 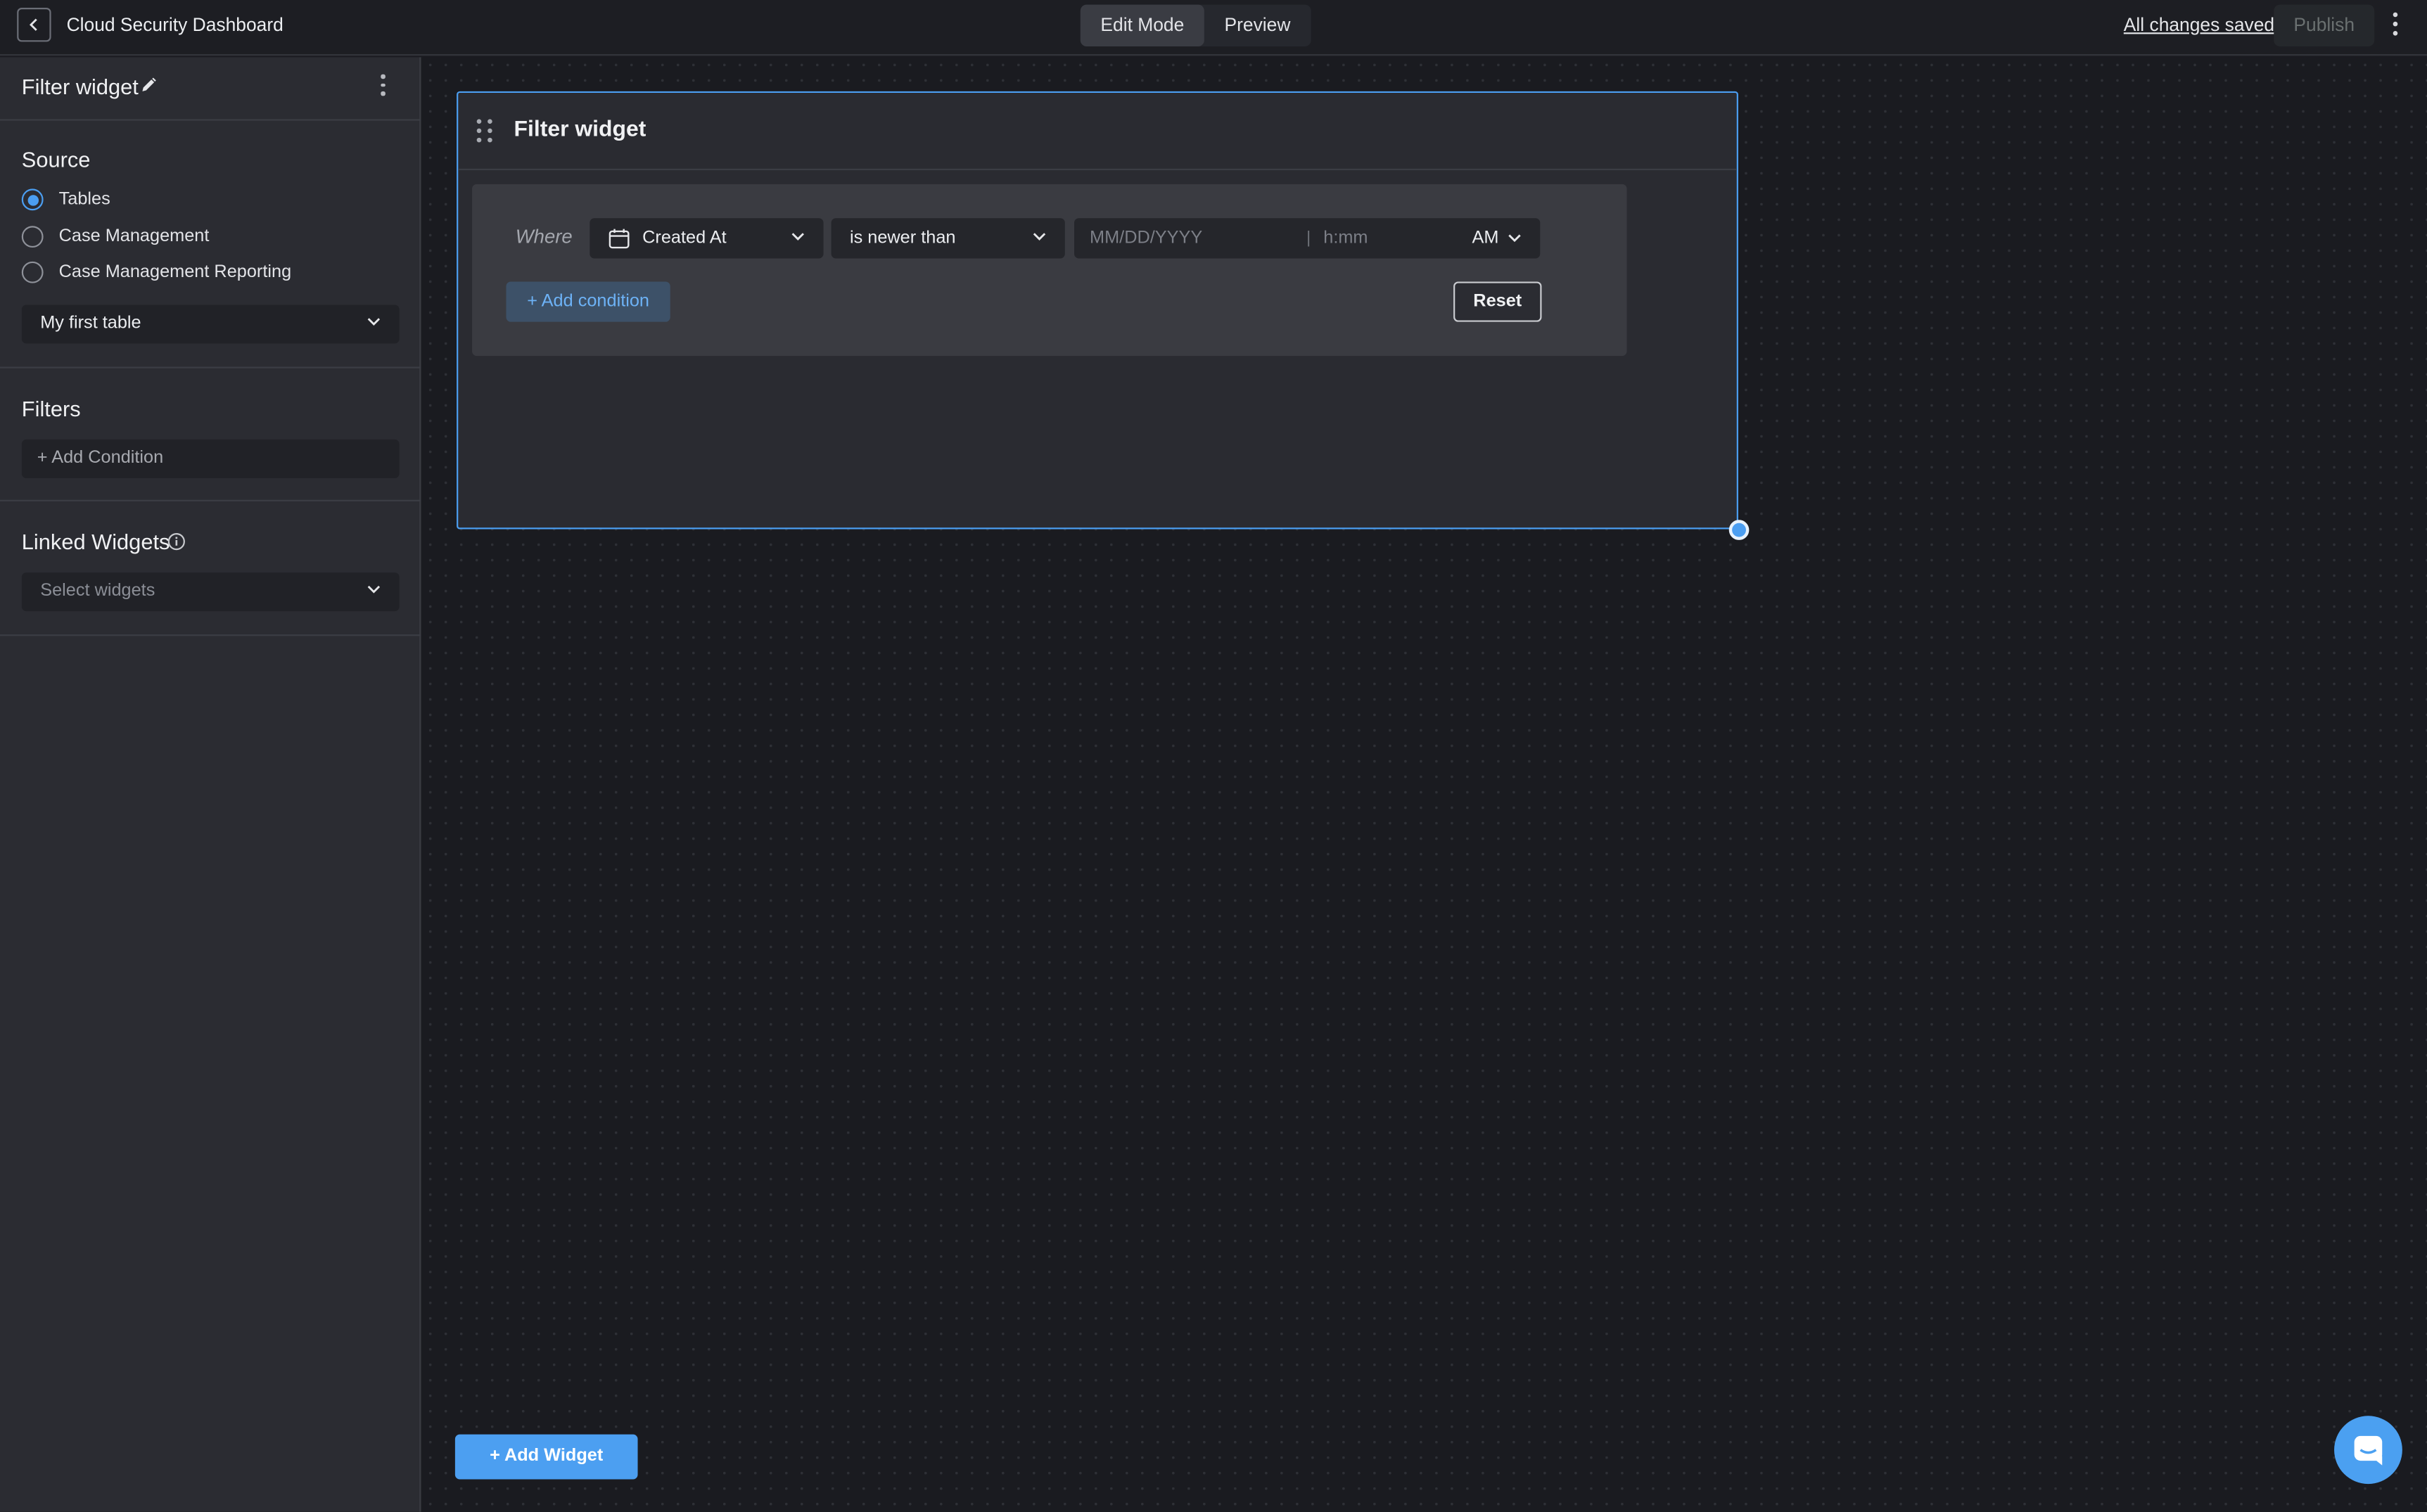 I want to click on saved-status-link: All changes saved, so click(x=2199, y=25).